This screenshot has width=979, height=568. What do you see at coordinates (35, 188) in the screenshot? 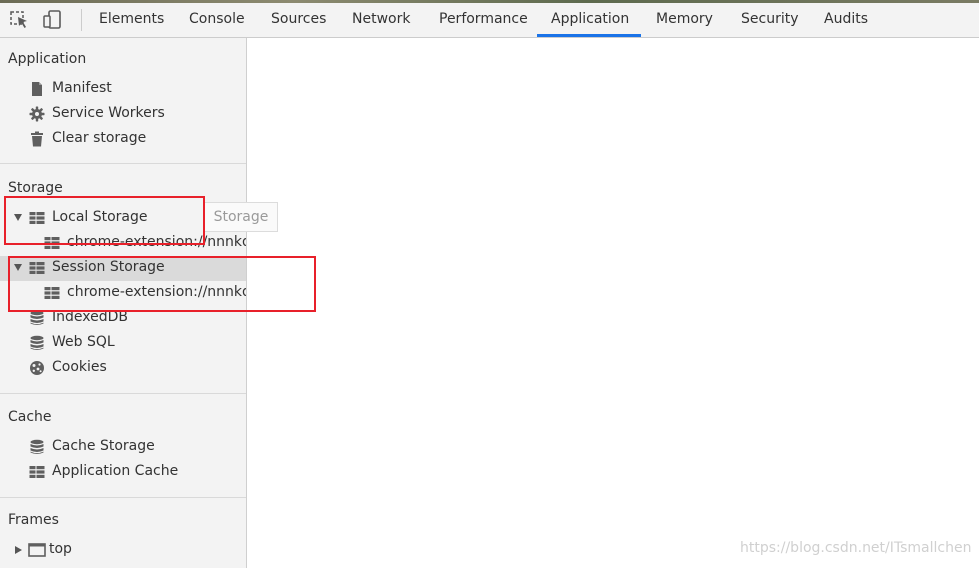
I see `section-title-storage: Storage` at bounding box center [35, 188].